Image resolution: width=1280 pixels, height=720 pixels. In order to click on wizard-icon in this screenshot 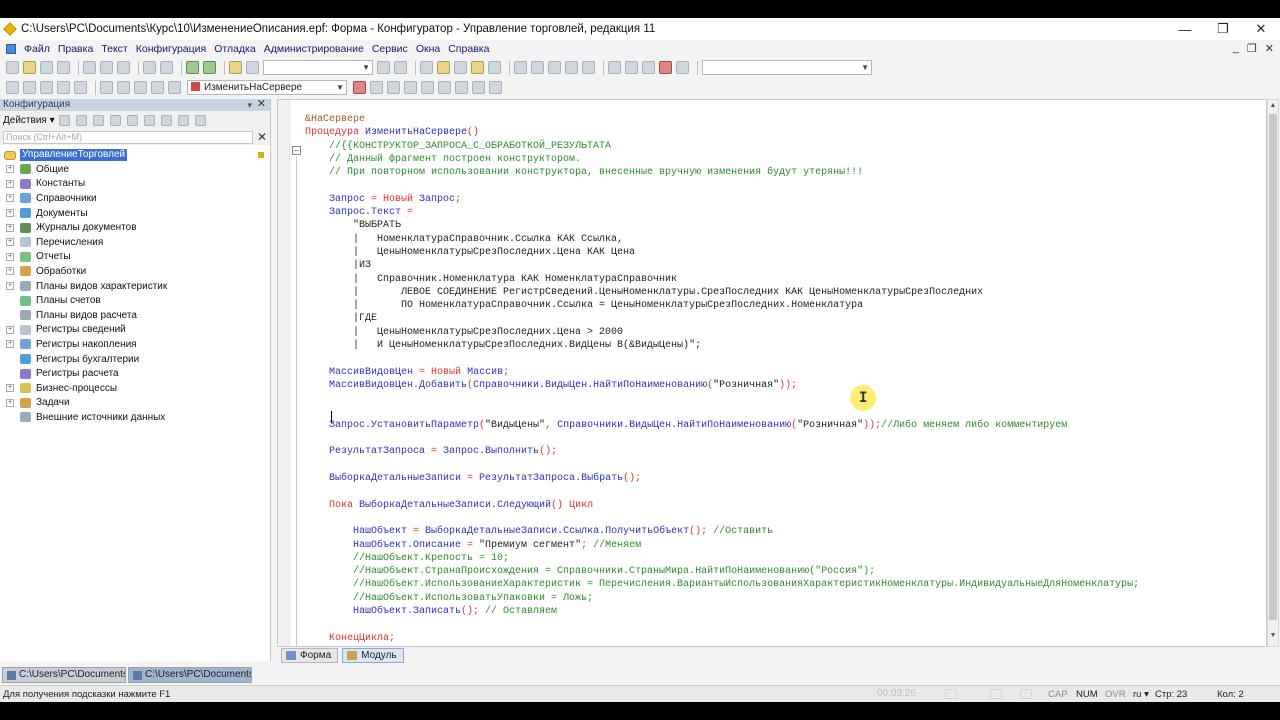, I will do `click(106, 87)`.